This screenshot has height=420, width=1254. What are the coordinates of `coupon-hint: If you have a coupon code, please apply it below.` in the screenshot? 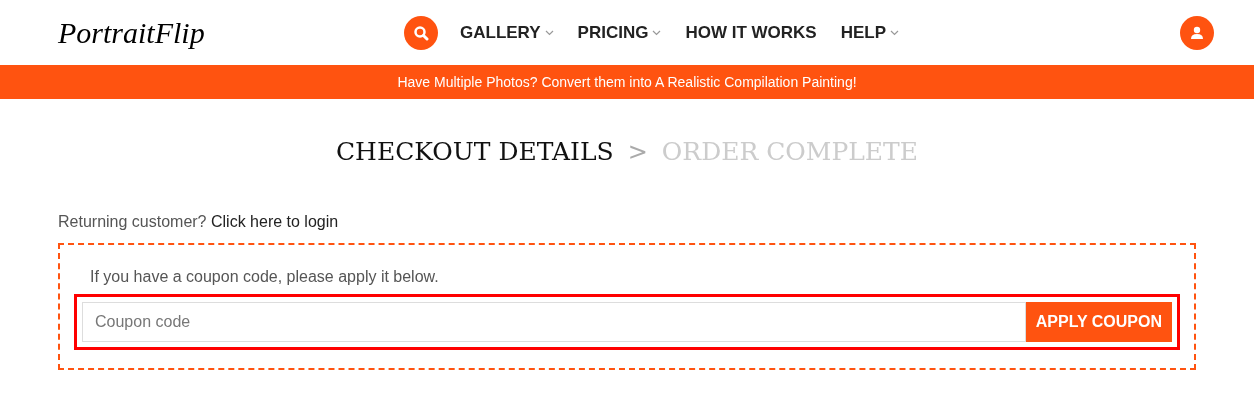 It's located at (264, 277).